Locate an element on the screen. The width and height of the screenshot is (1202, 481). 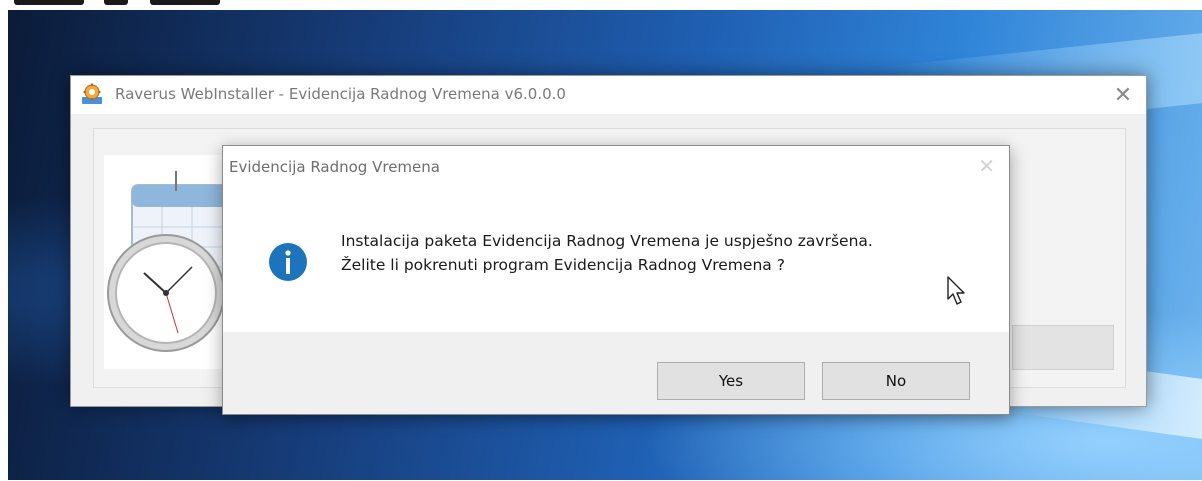
cropped-heading-fragment is located at coordinates (130, 5).